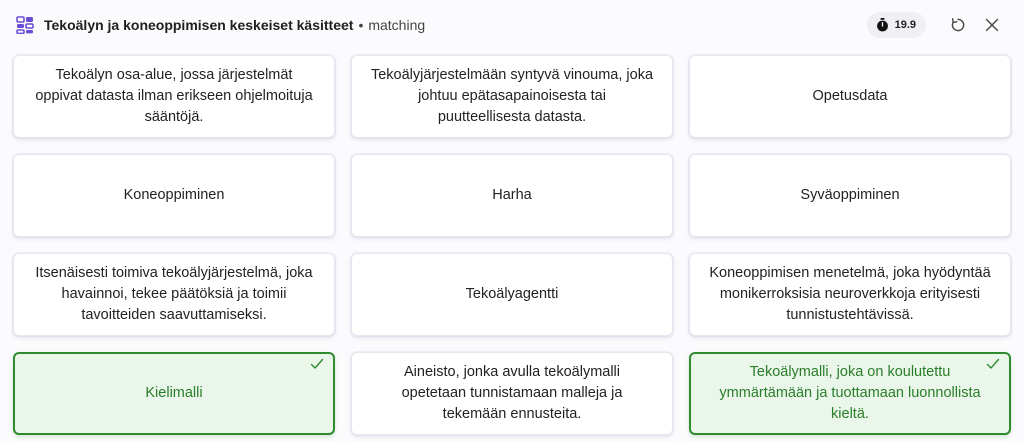 The width and height of the screenshot is (1024, 443). I want to click on card-text: Opetusdata, so click(850, 96).